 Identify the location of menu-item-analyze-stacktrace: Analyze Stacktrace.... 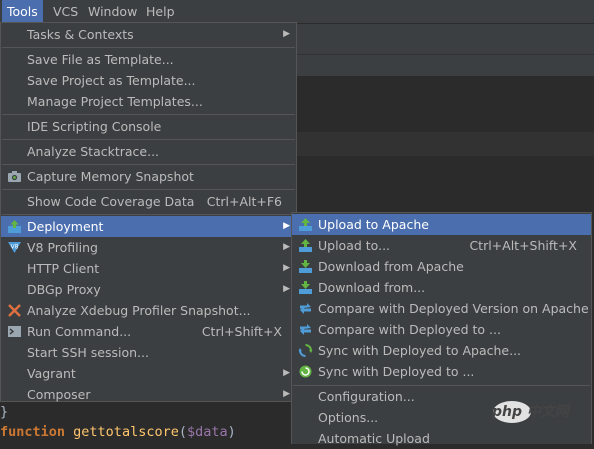
(148, 151).